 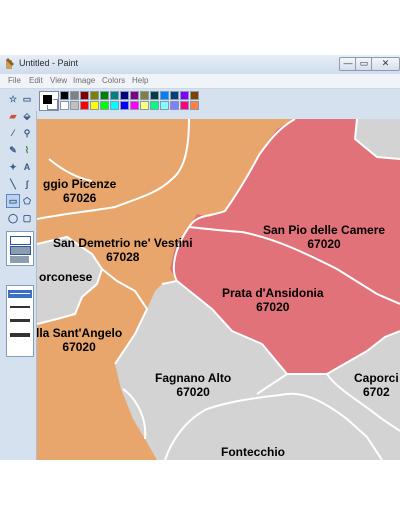 I want to click on menu-help: Help, so click(x=140, y=80).